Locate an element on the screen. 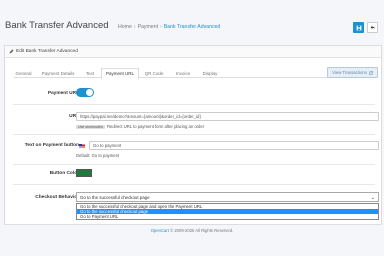 This screenshot has width=384, height=256. tab-qr-code: QR Code is located at coordinates (154, 73).